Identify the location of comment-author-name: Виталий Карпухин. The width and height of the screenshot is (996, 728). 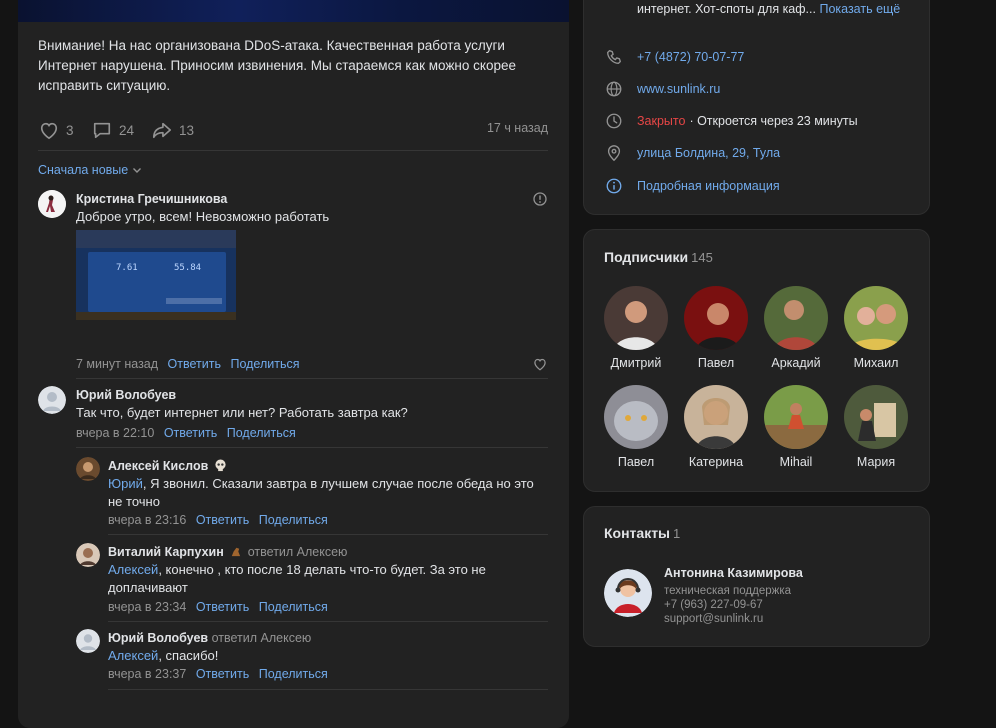
(166, 552).